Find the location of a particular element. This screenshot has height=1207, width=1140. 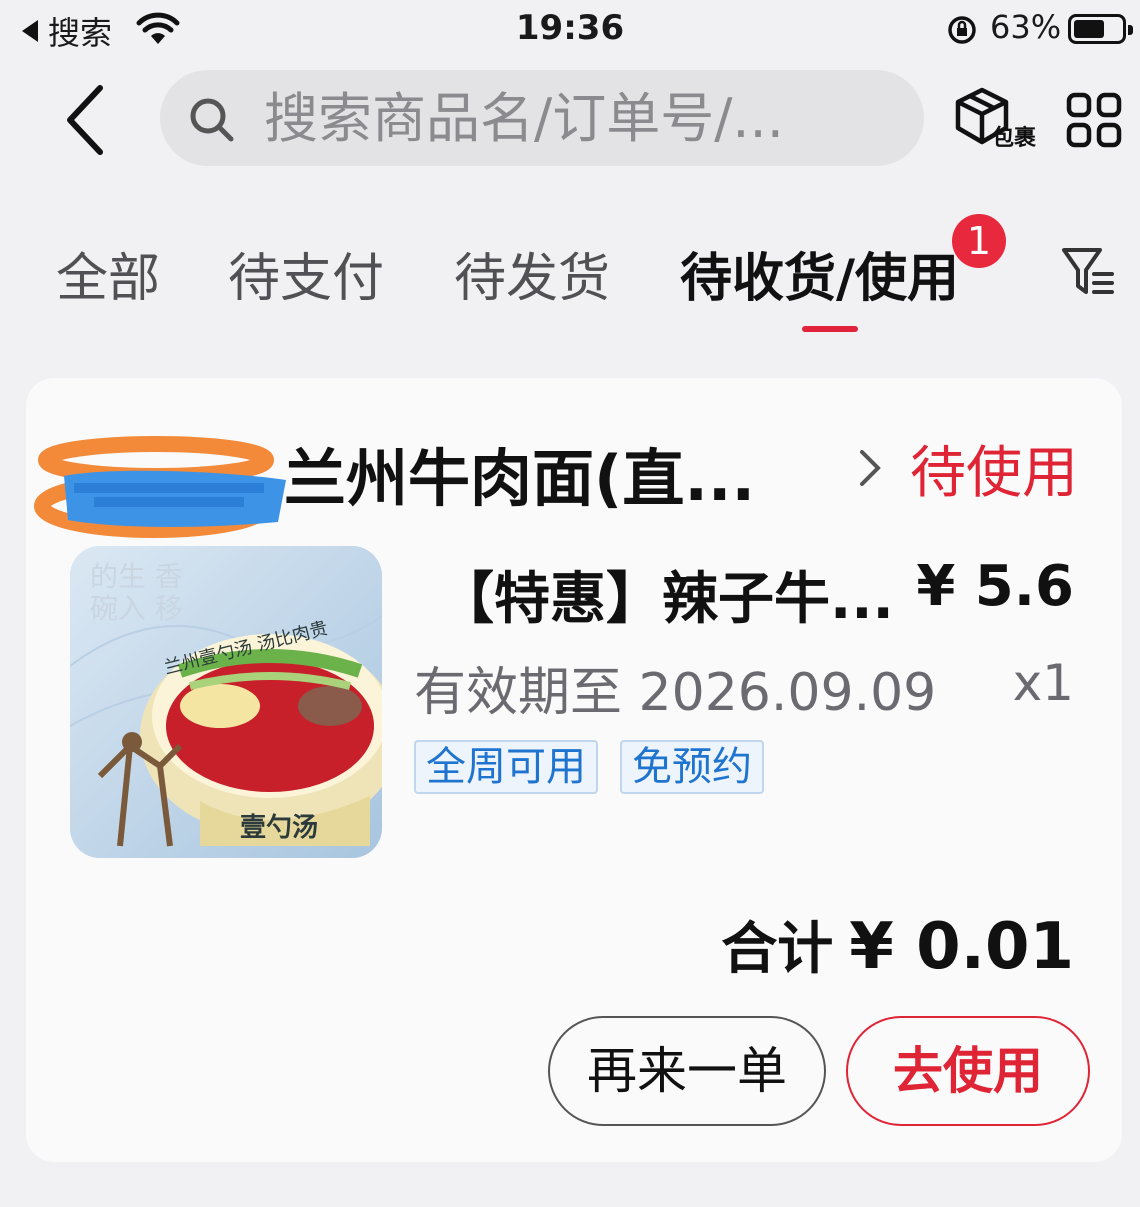

noodle-bowl-image: 的生 香 碗入 移 壹勺汤 兰州壹勺汤 汤比肉贵 is located at coordinates (226, 702).